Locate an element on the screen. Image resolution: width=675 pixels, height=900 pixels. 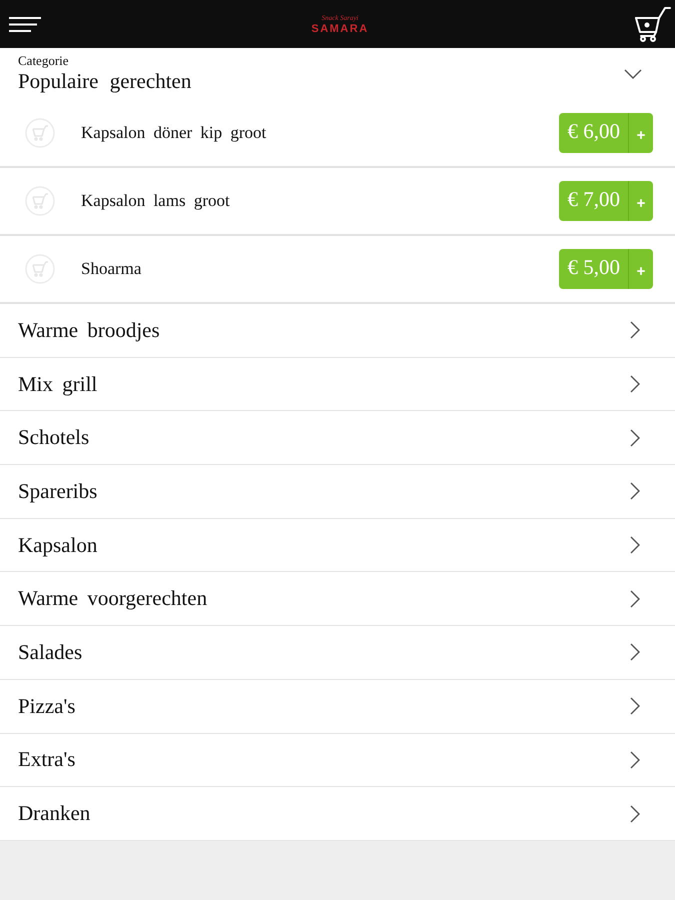
category-row: Kapsalon is located at coordinates (337, 545).